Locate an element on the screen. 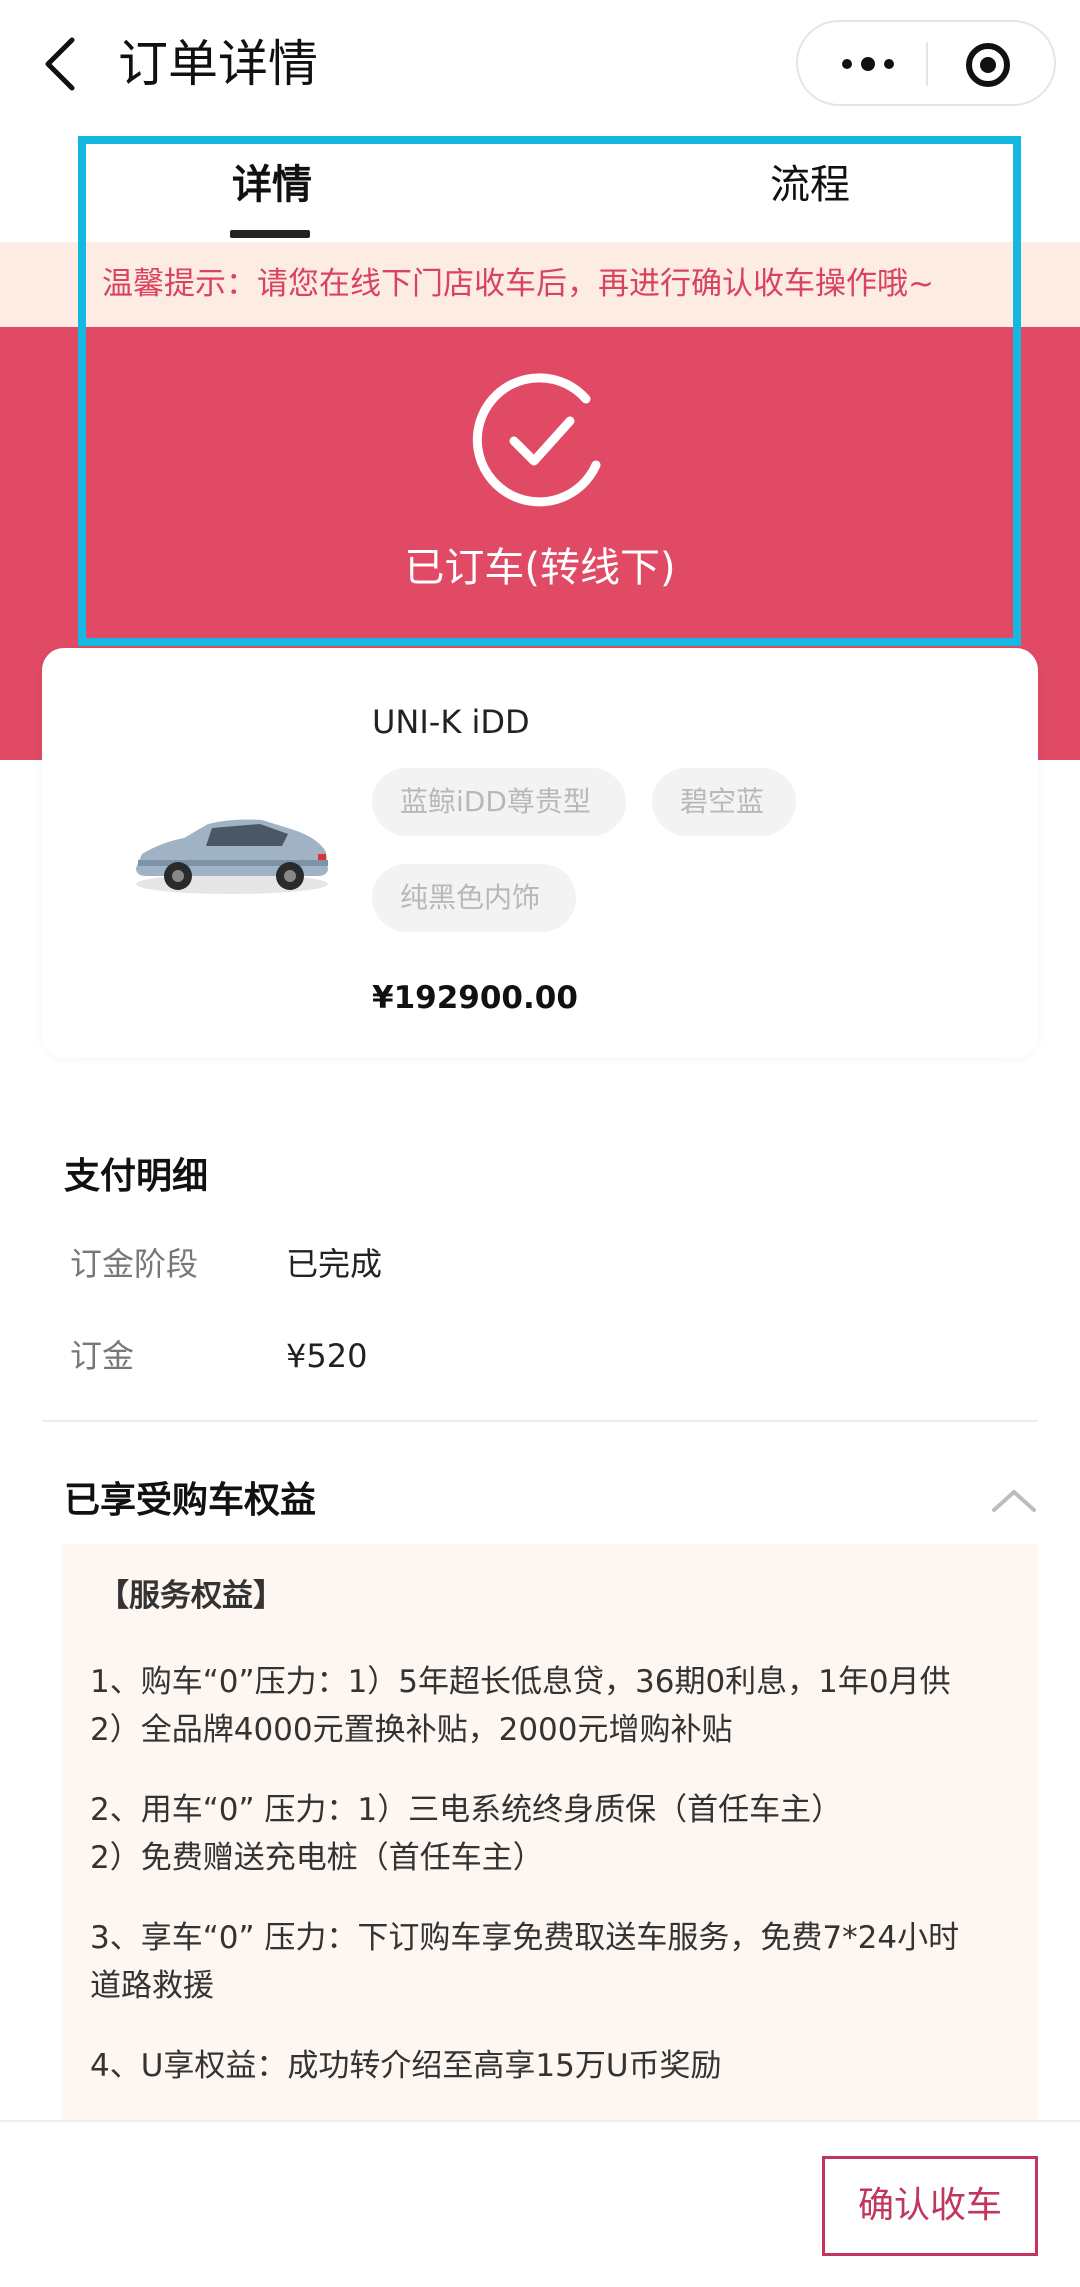 Image resolution: width=1080 pixels, height=2287 pixels. close-button is located at coordinates (988, 65).